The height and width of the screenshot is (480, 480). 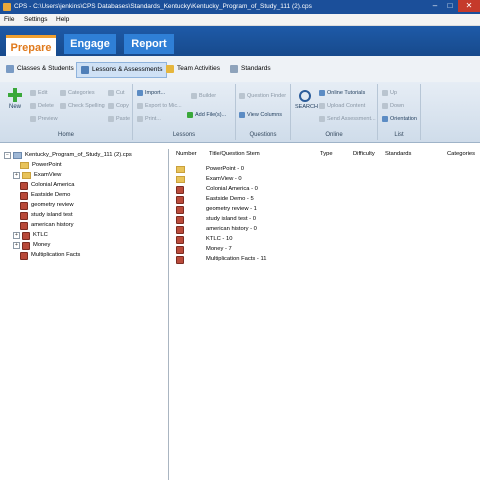 What do you see at coordinates (46, 215) in the screenshot?
I see `tree-item: study island test` at bounding box center [46, 215].